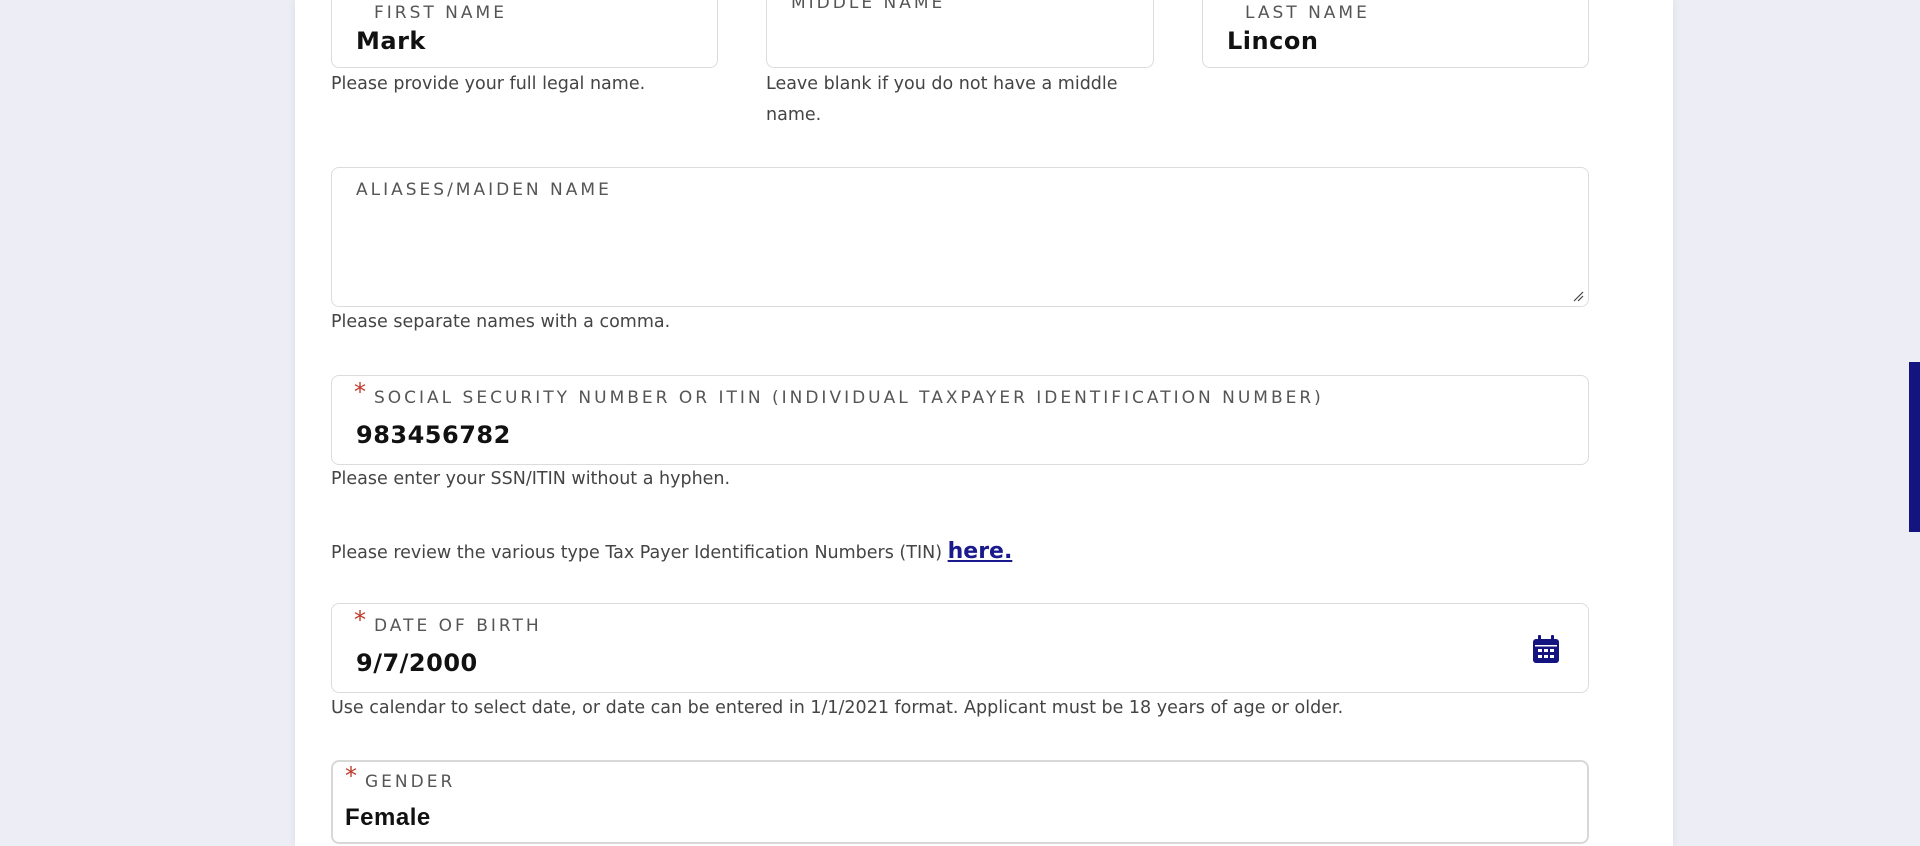  I want to click on resize-grip-icon, so click(1578, 296).